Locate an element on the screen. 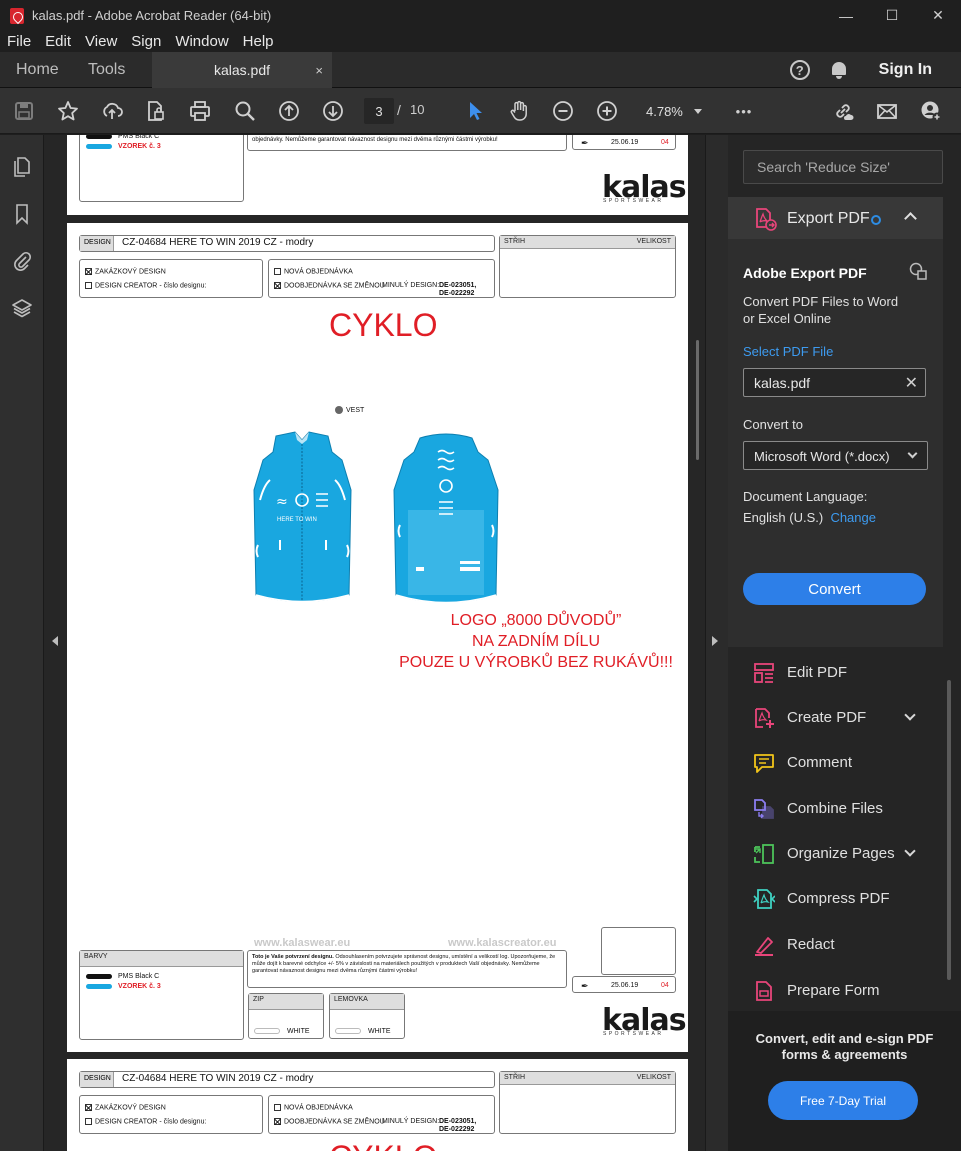 The width and height of the screenshot is (961, 1151). tools-pane-scrollbar is located at coordinates (949, 830).